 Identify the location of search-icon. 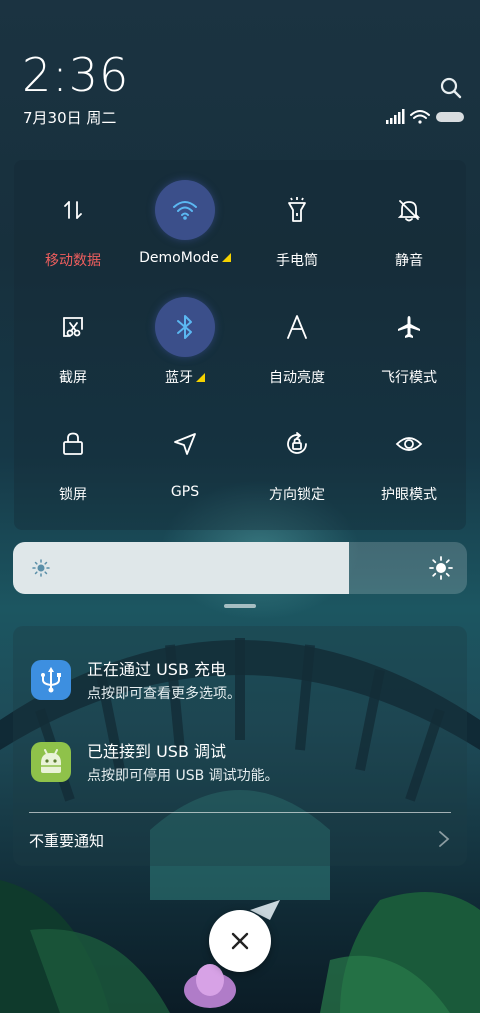
(451, 88).